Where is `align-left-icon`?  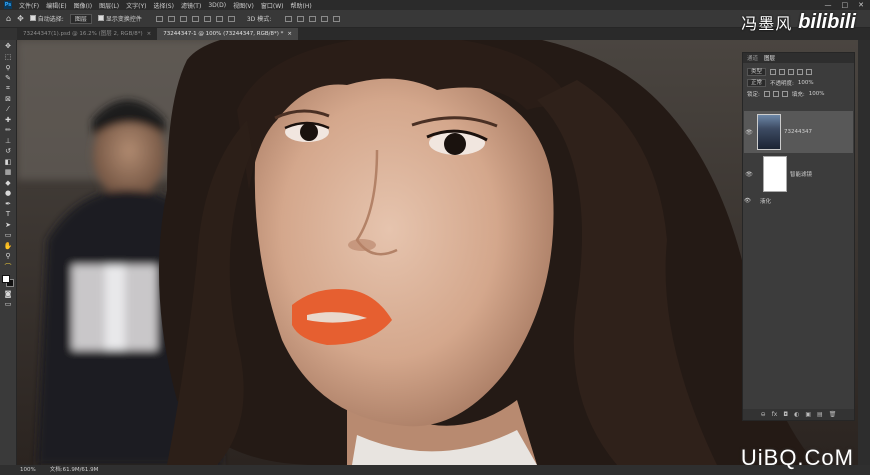
align-left-icon is located at coordinates (195, 18).